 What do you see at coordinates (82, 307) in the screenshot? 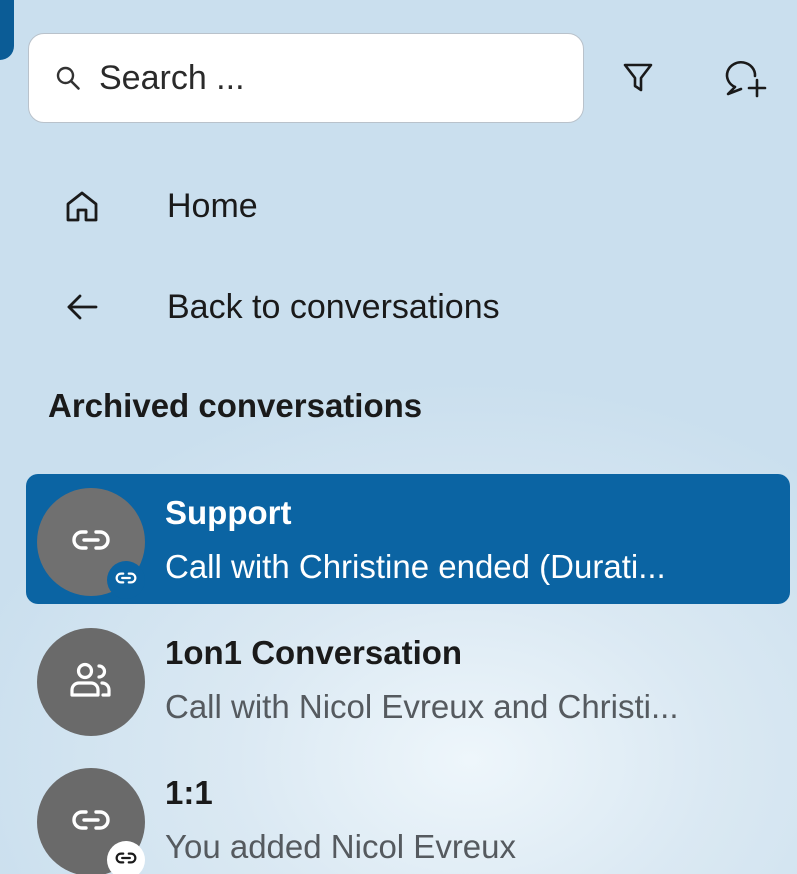
I see `arrow-left-icon` at bounding box center [82, 307].